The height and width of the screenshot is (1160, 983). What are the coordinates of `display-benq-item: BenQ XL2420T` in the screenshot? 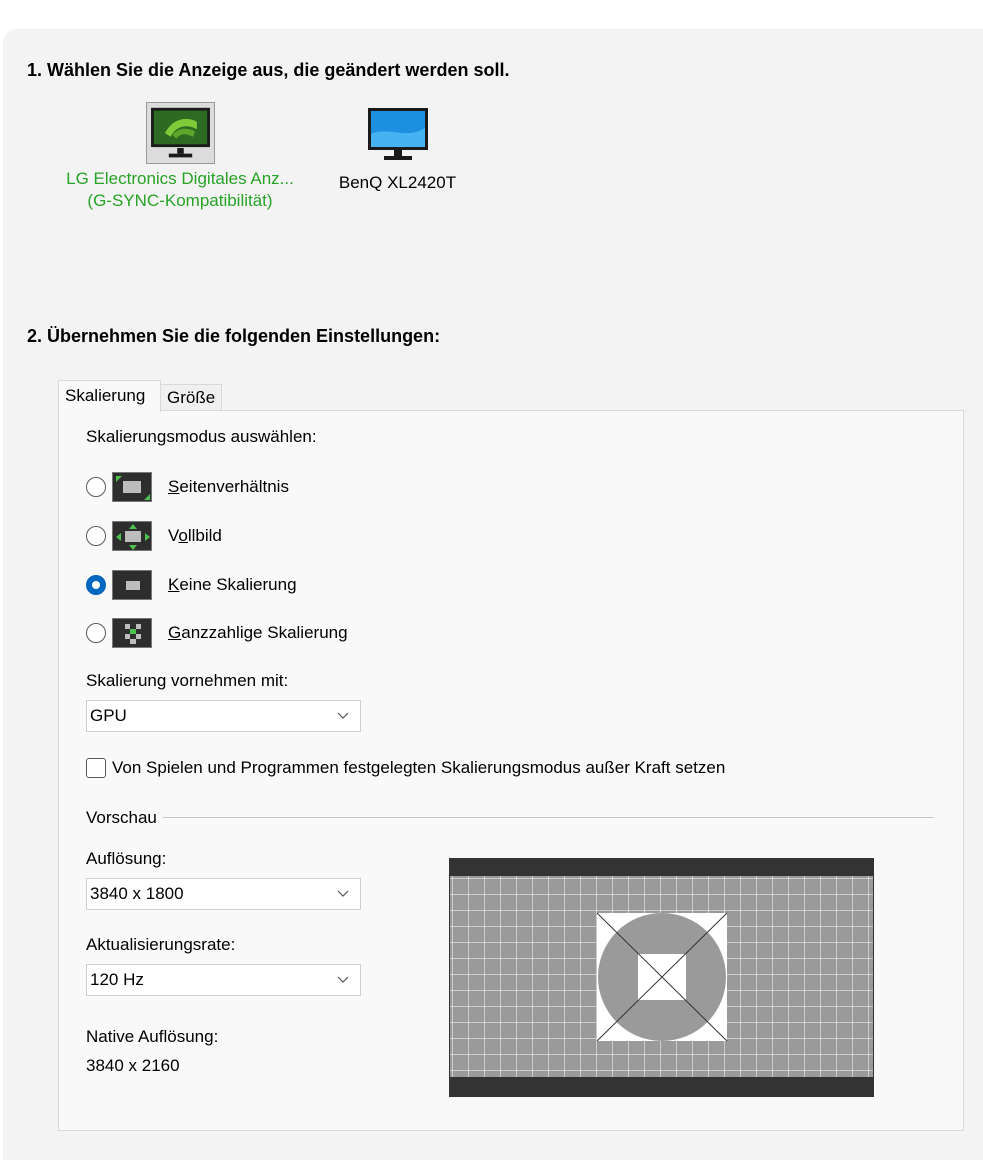 It's located at (397, 148).